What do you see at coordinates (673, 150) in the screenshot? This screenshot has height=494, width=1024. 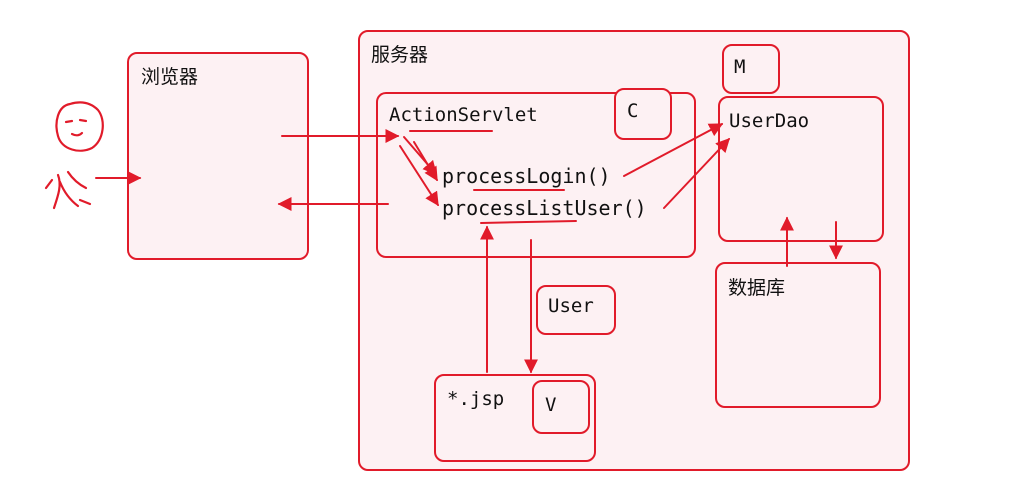 I see `arrow-login-to-userdao` at bounding box center [673, 150].